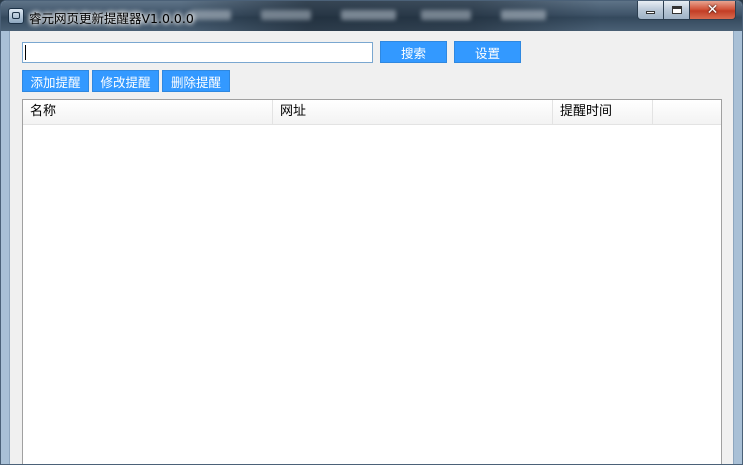 The image size is (743, 465). What do you see at coordinates (197, 52) in the screenshot?
I see `search-input` at bounding box center [197, 52].